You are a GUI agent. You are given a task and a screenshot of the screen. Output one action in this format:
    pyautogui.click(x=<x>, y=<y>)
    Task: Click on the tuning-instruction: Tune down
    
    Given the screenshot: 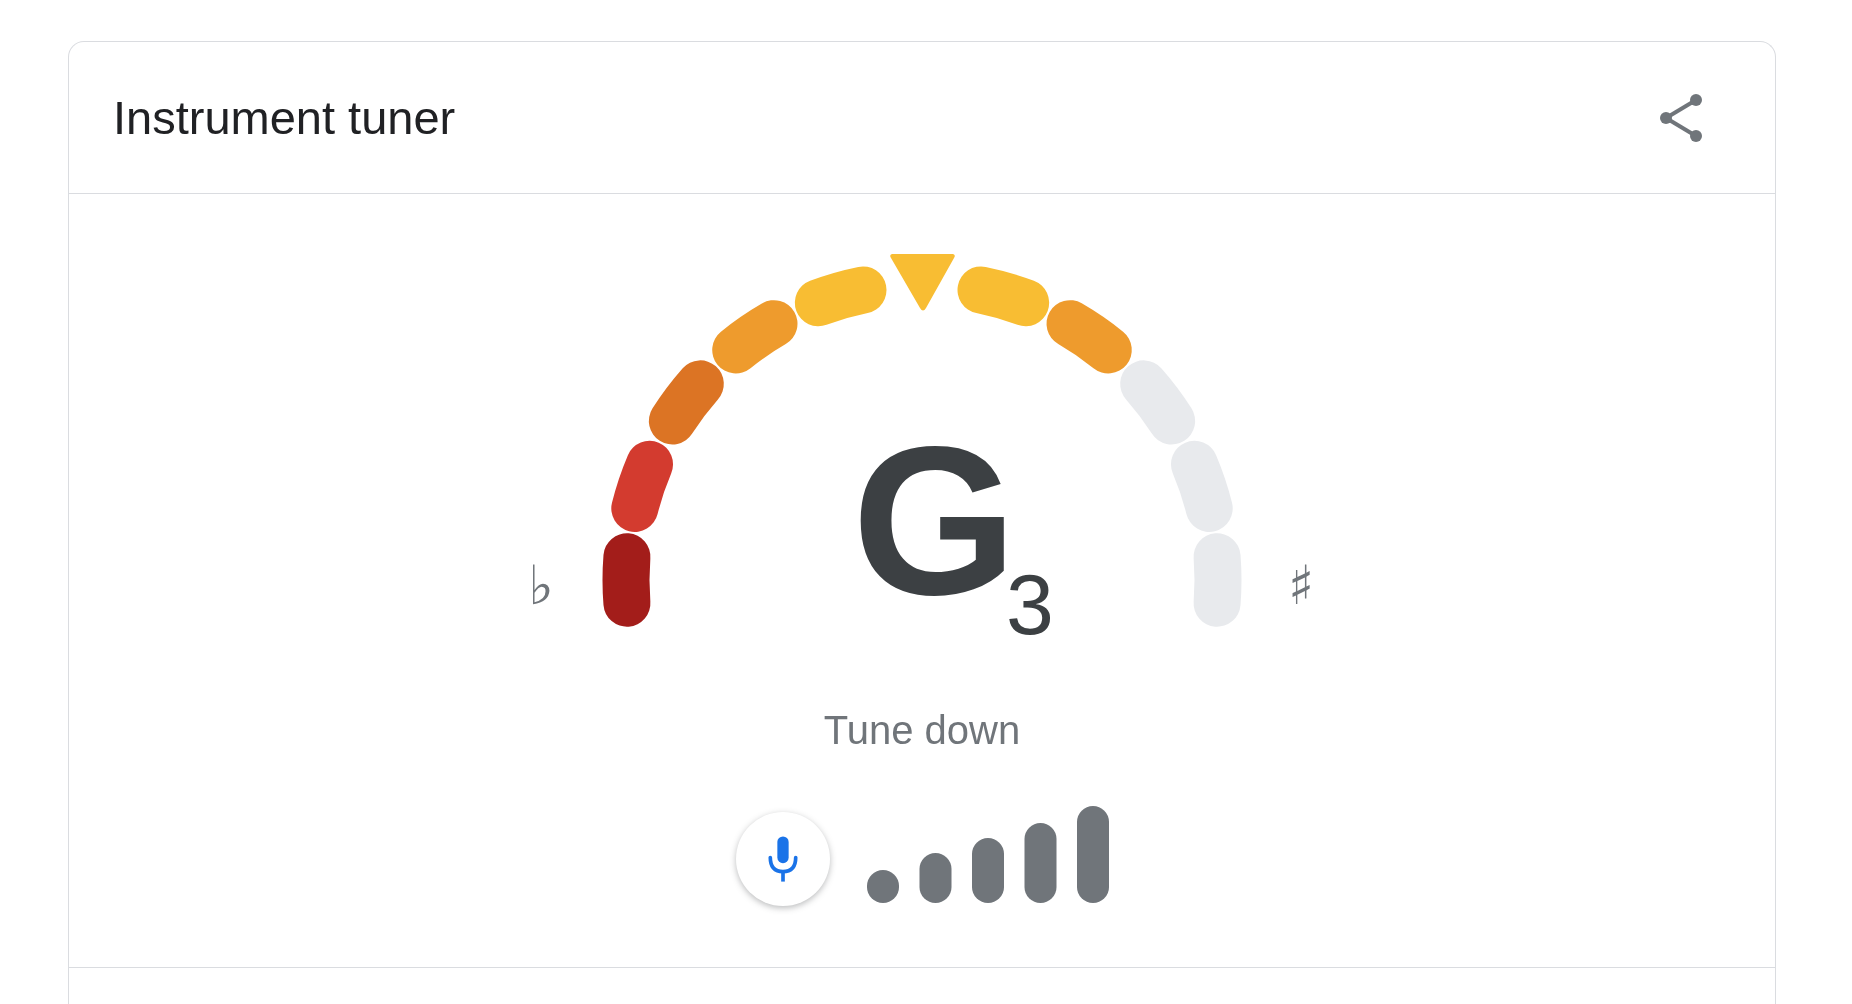 What is the action you would take?
    pyautogui.click(x=922, y=730)
    